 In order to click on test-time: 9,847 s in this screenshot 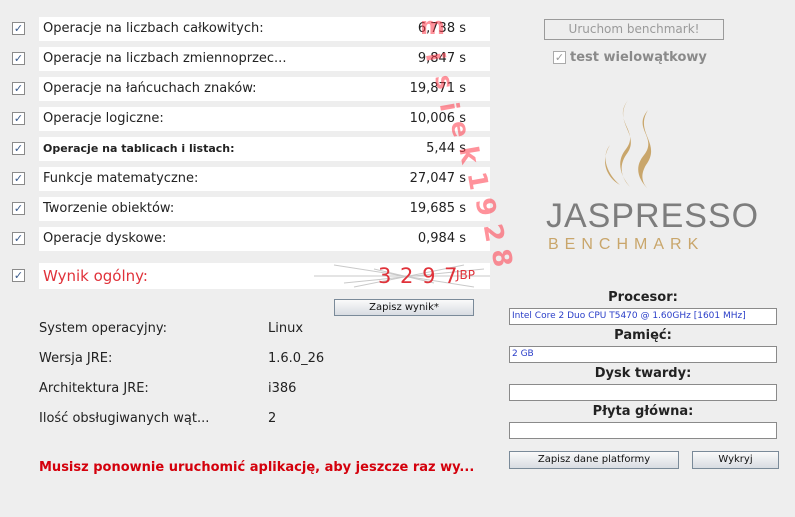, I will do `click(402, 59)`.